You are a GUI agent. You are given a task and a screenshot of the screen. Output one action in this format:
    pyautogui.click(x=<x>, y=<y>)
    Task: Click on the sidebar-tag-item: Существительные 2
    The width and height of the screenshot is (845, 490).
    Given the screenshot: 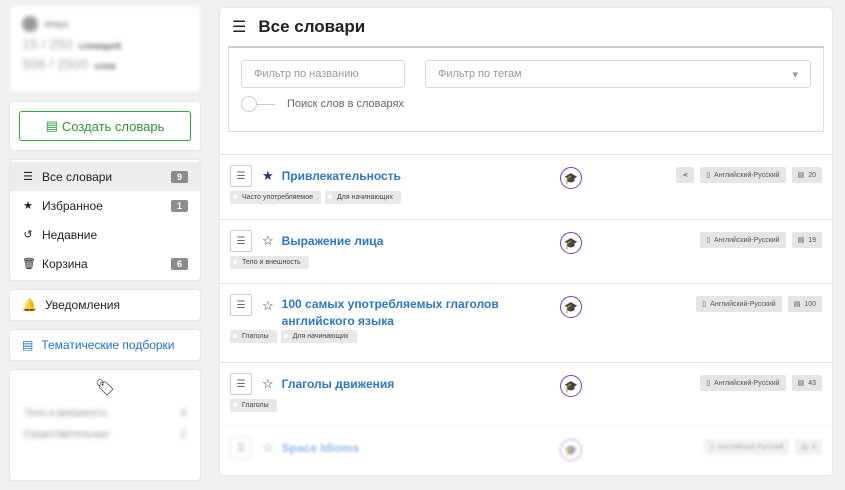 What is the action you would take?
    pyautogui.click(x=105, y=434)
    